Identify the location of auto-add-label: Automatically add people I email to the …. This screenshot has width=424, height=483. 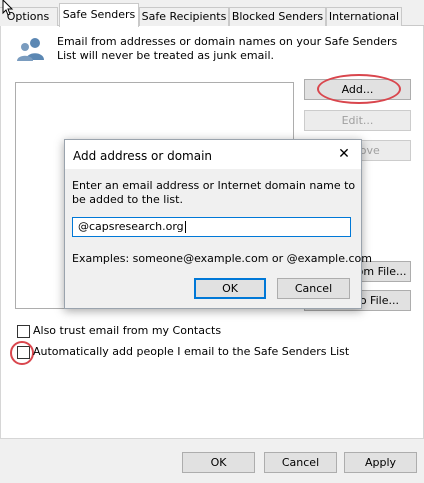
(191, 351).